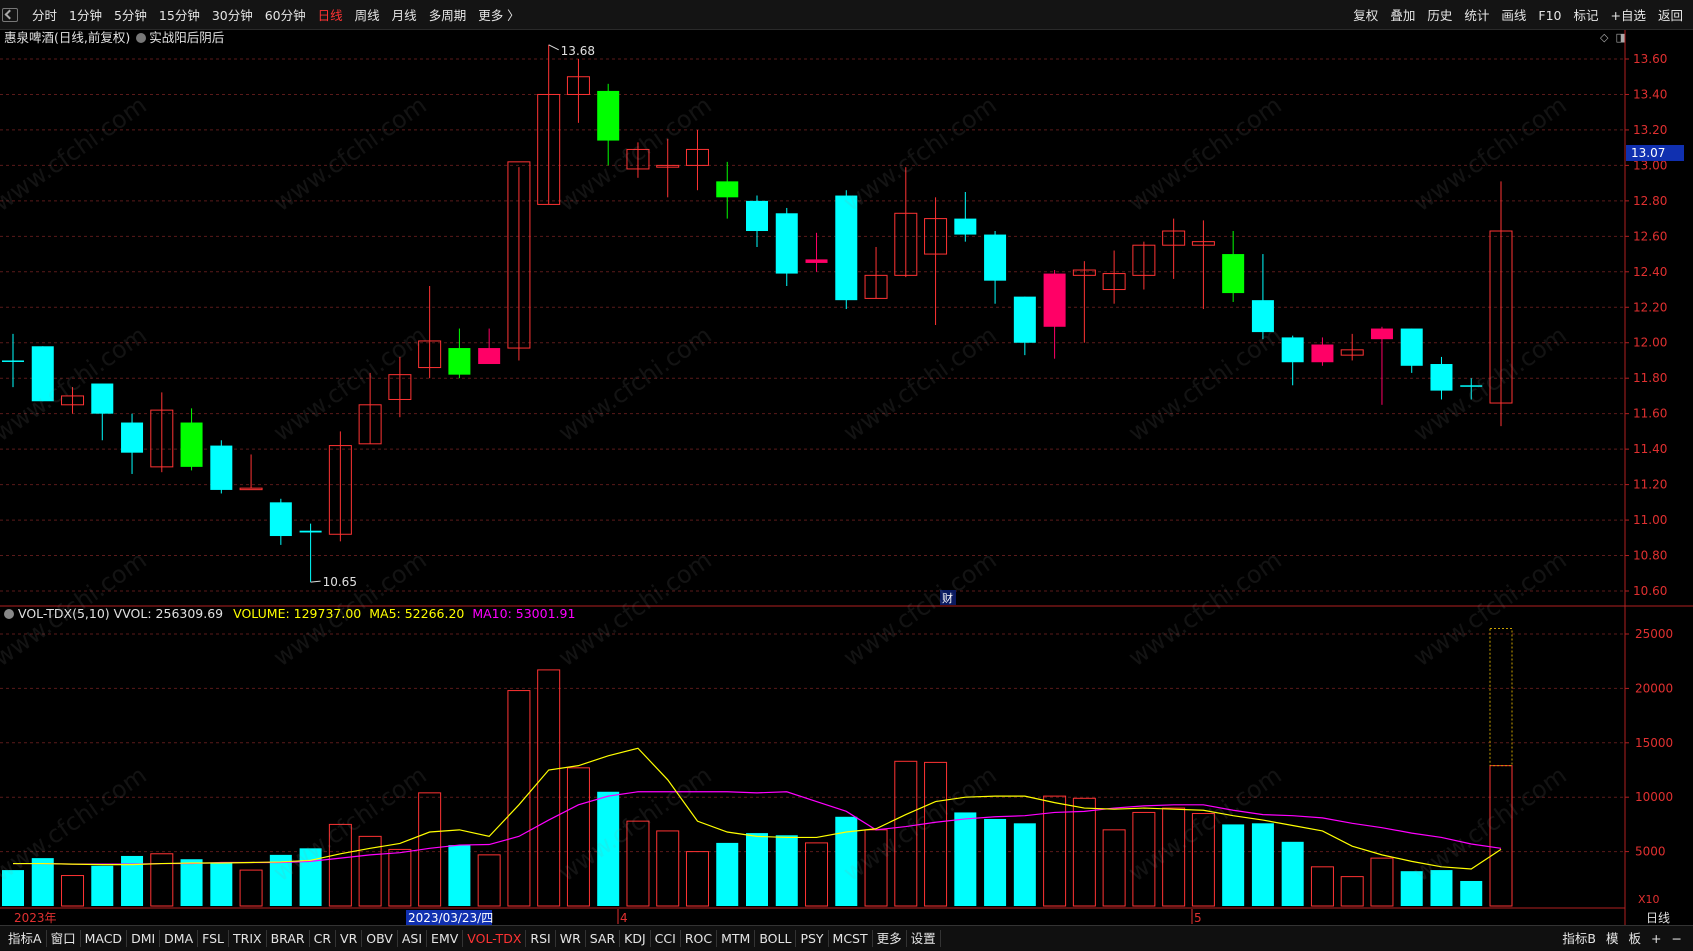 This screenshot has height=951, width=1693. Describe the element at coordinates (64, 938) in the screenshot. I see `indicator-tab-1: 窗口` at that location.